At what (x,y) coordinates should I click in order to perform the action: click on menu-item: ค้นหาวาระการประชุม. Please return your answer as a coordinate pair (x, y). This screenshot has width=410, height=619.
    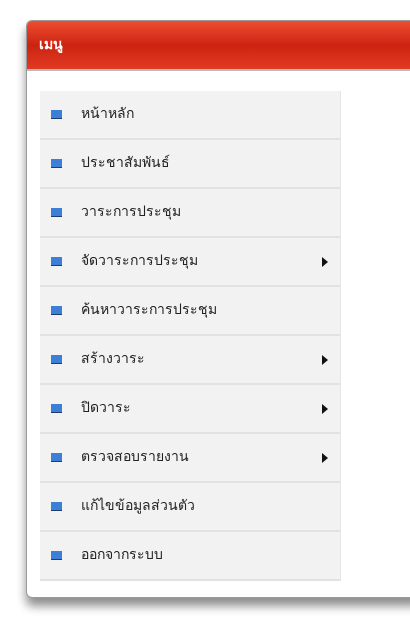
    Looking at the image, I should click on (190, 311).